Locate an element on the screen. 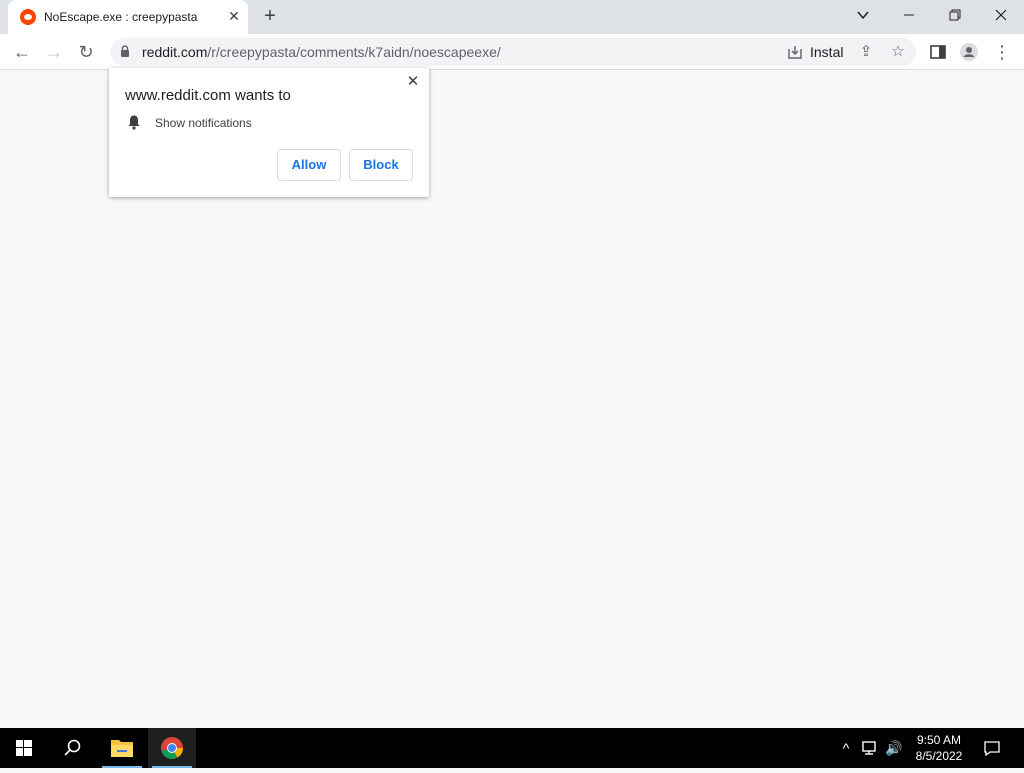  search-icon is located at coordinates (72, 747).